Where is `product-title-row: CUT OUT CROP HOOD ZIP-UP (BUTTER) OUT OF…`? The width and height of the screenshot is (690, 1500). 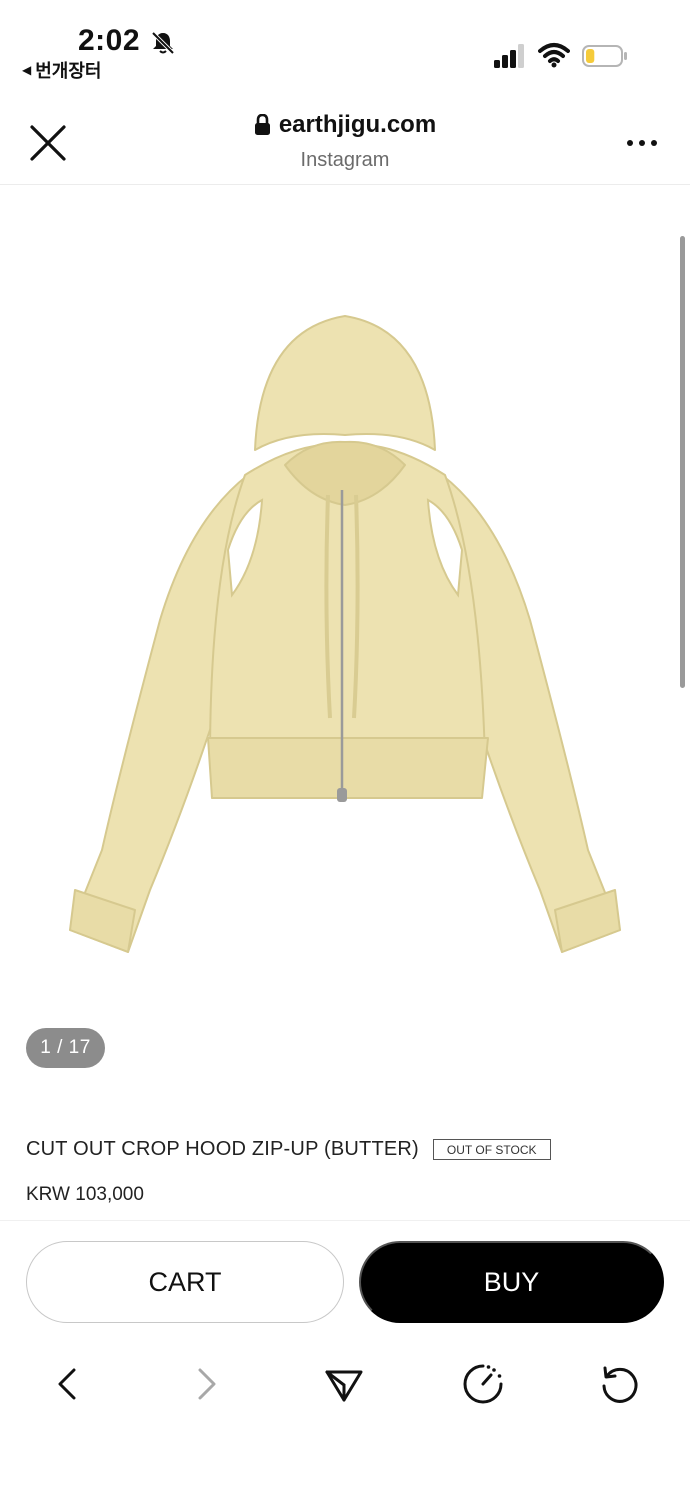
product-title-row: CUT OUT CROP HOOD ZIP-UP (BUTTER) OUT OF… is located at coordinates (288, 1149).